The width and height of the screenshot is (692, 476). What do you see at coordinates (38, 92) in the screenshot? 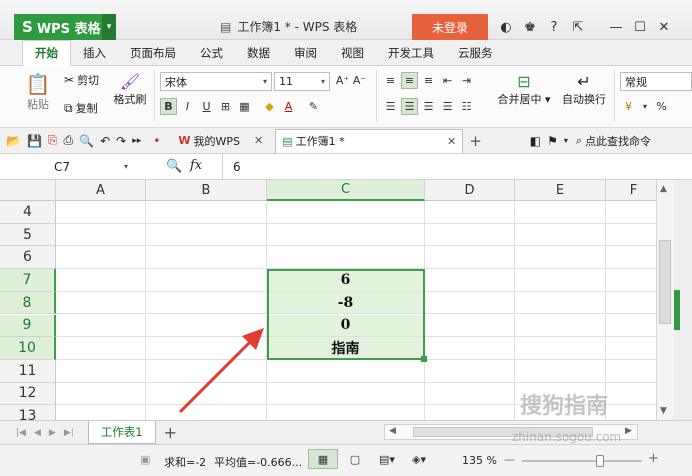
I see `paste-button: 📋 粘贴` at bounding box center [38, 92].